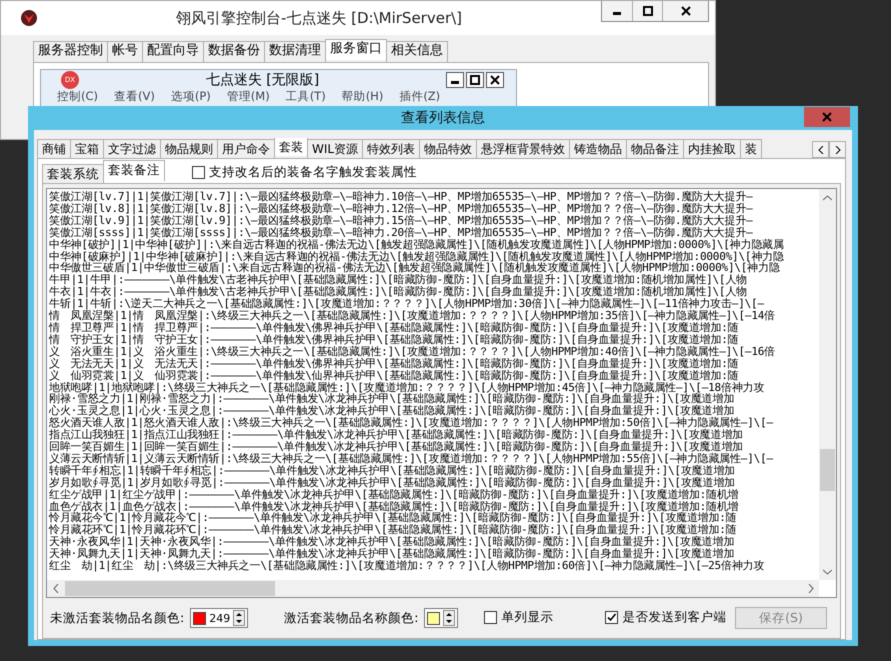 Image resolution: width=891 pixels, height=661 pixels. I want to click on list-row: 地狱咆哮|1|地狱咆哮|:\终级三大神兵之一\[基础隐藏属性:]\[攻魔道增加:？？？？]\[人物HPMP增加:45倍]\[—神力隐藏属性—]\[—18倍神力攻, so click(433, 388).